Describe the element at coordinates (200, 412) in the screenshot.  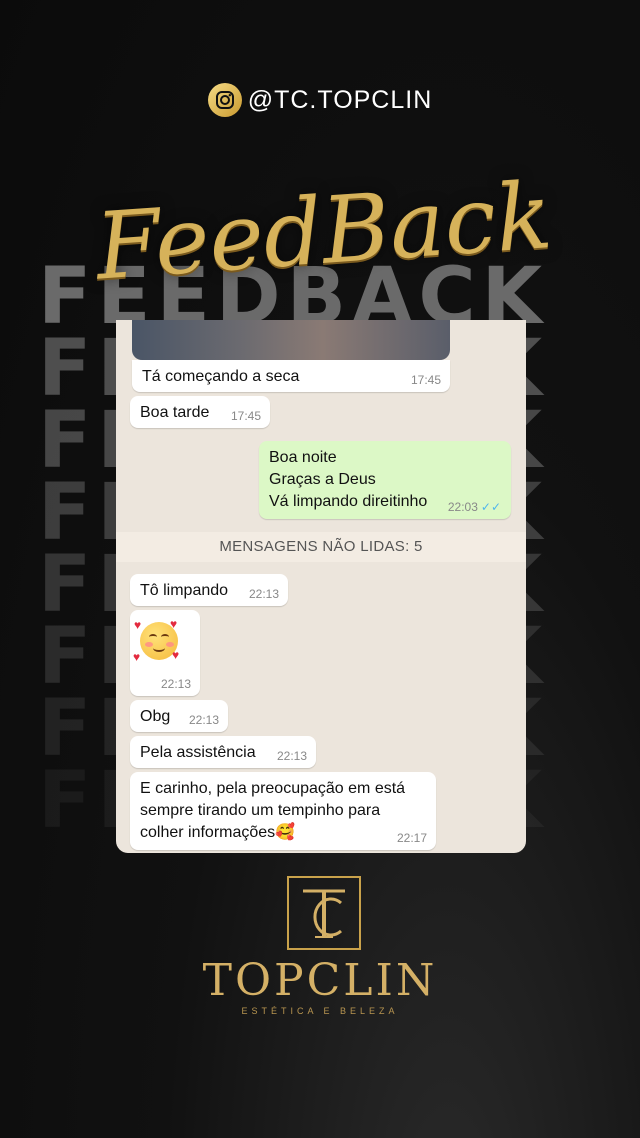
I see `message-bubble: Boa tarde 17:45` at that location.